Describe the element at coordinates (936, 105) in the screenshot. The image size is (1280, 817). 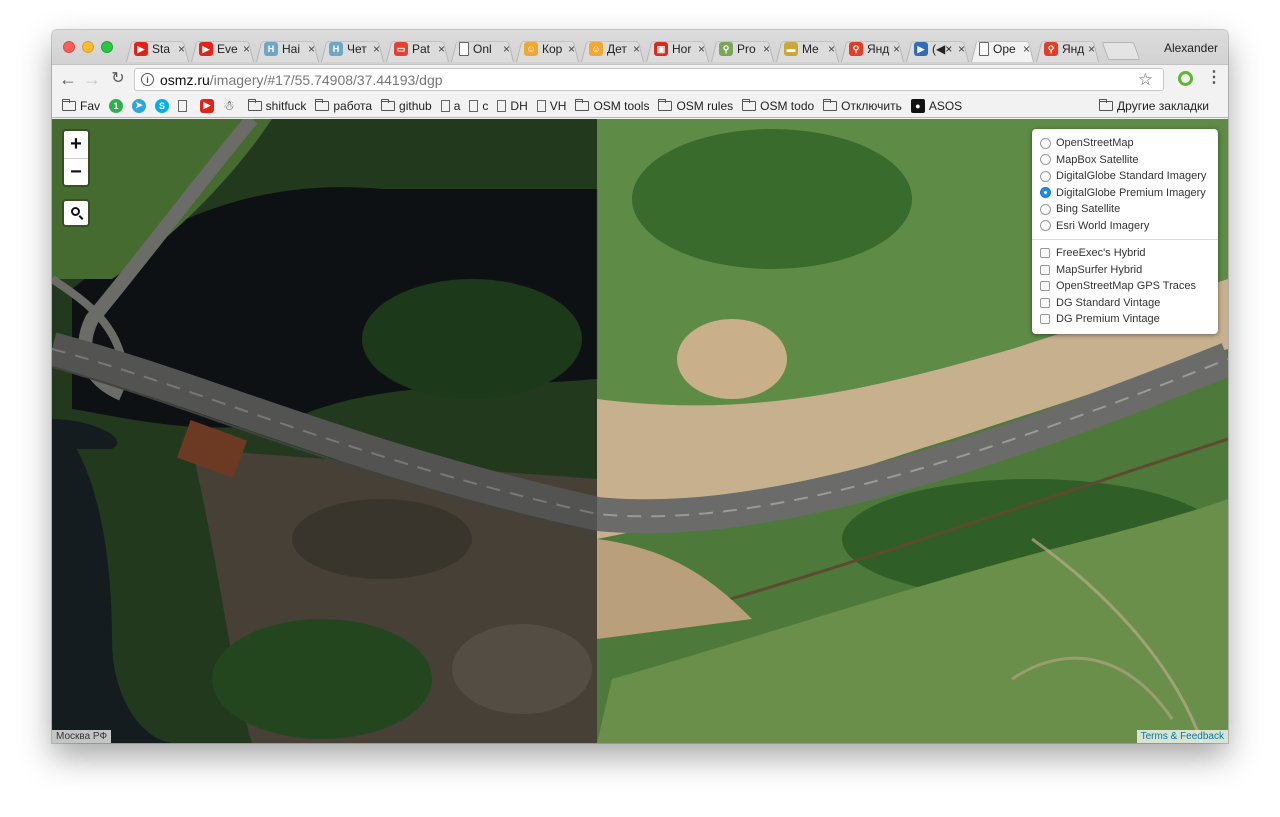
I see `bookmark-item: ● ASOS` at that location.